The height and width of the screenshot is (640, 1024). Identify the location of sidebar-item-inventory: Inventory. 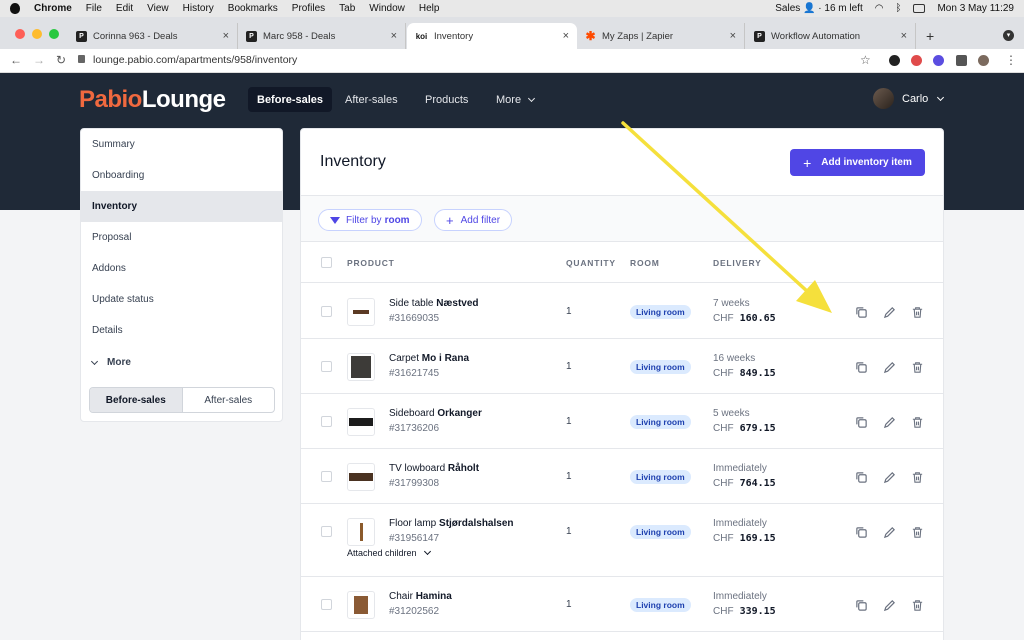
(181, 206).